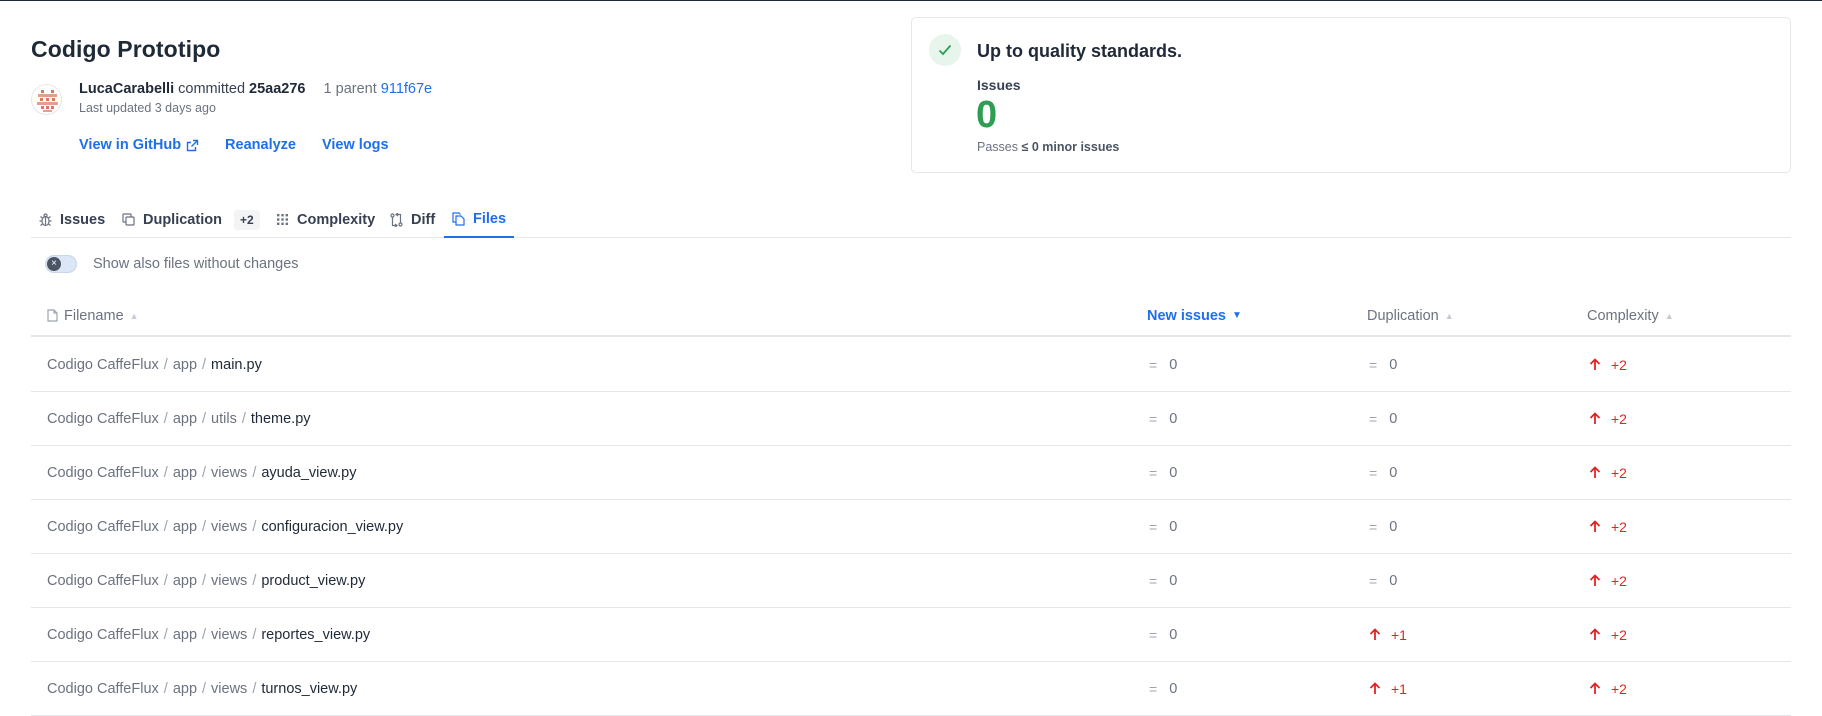  What do you see at coordinates (423, 219) in the screenshot?
I see `tab-diff-label: Diff` at bounding box center [423, 219].